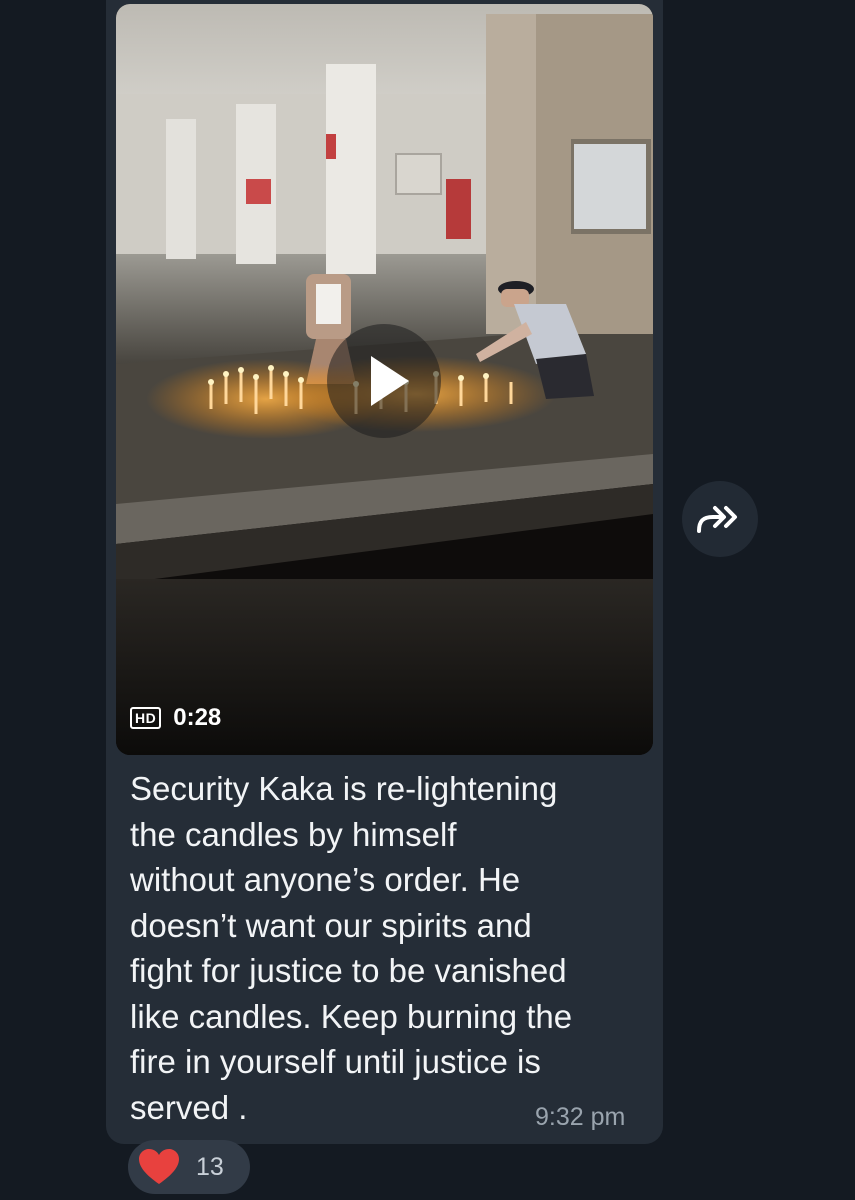 The height and width of the screenshot is (1200, 855). What do you see at coordinates (210, 1166) in the screenshot?
I see `reaction-count: 13` at bounding box center [210, 1166].